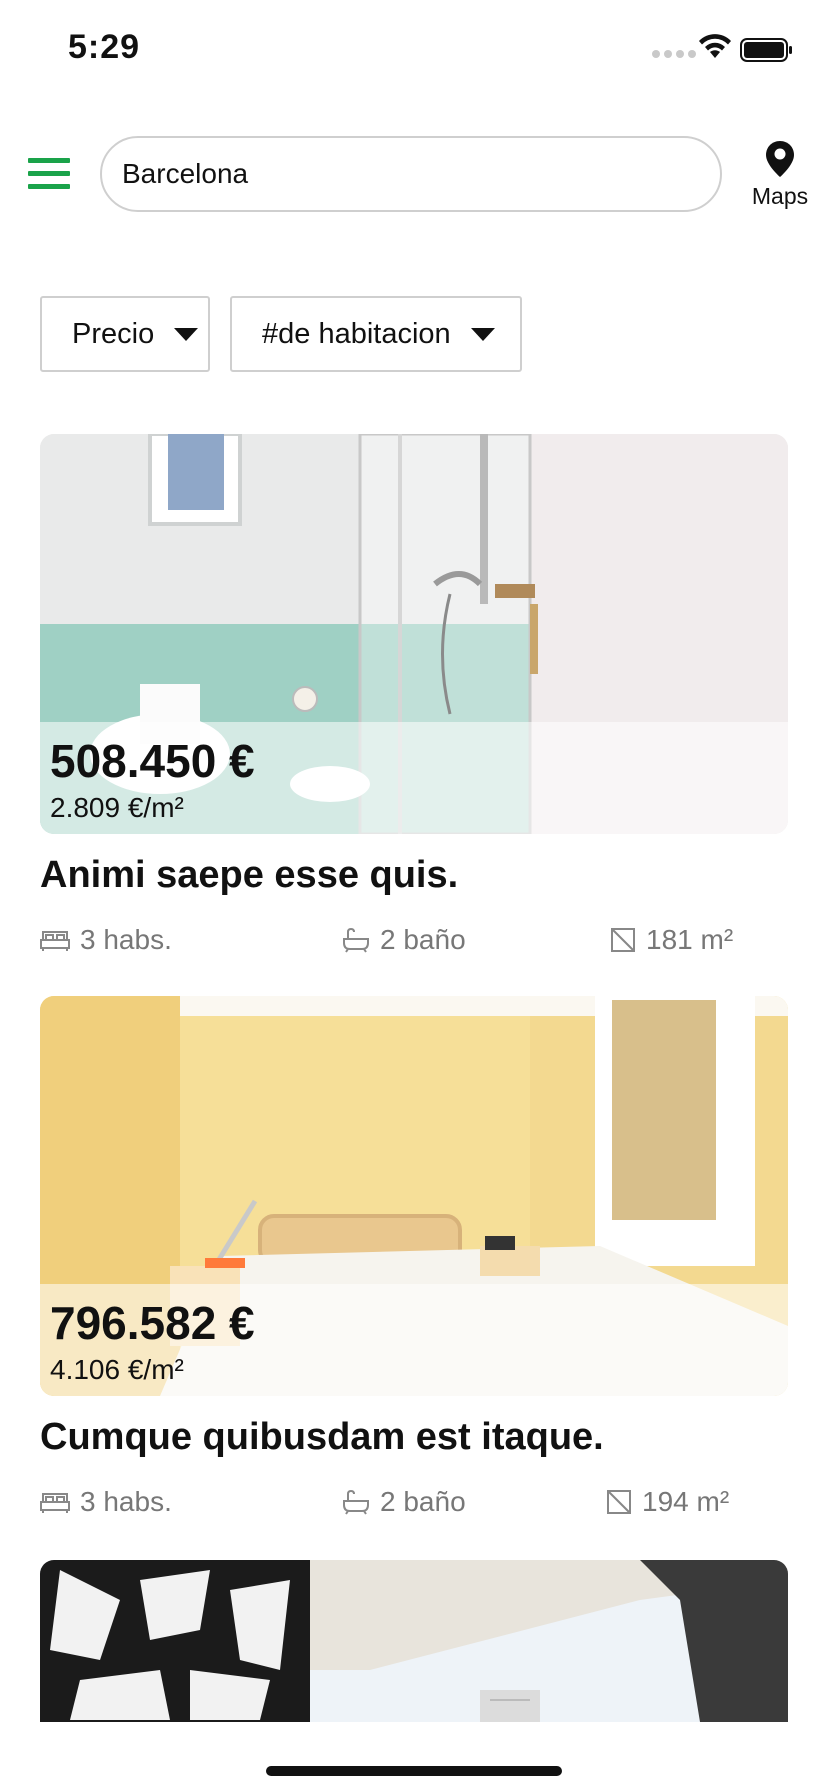  I want to click on area-feature: 181 m², so click(671, 940).